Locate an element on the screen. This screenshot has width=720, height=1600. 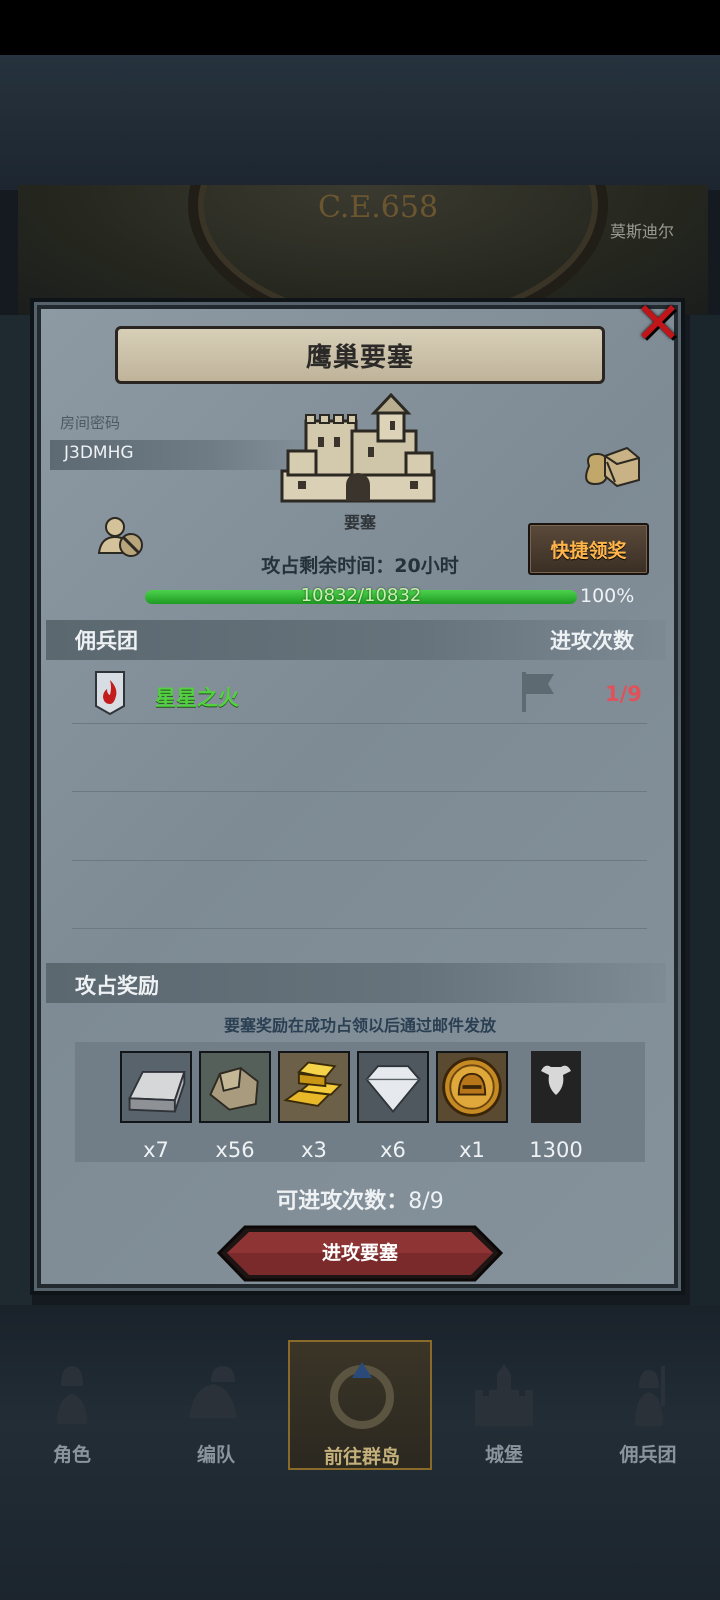
status-bar is located at coordinates (360, 27).